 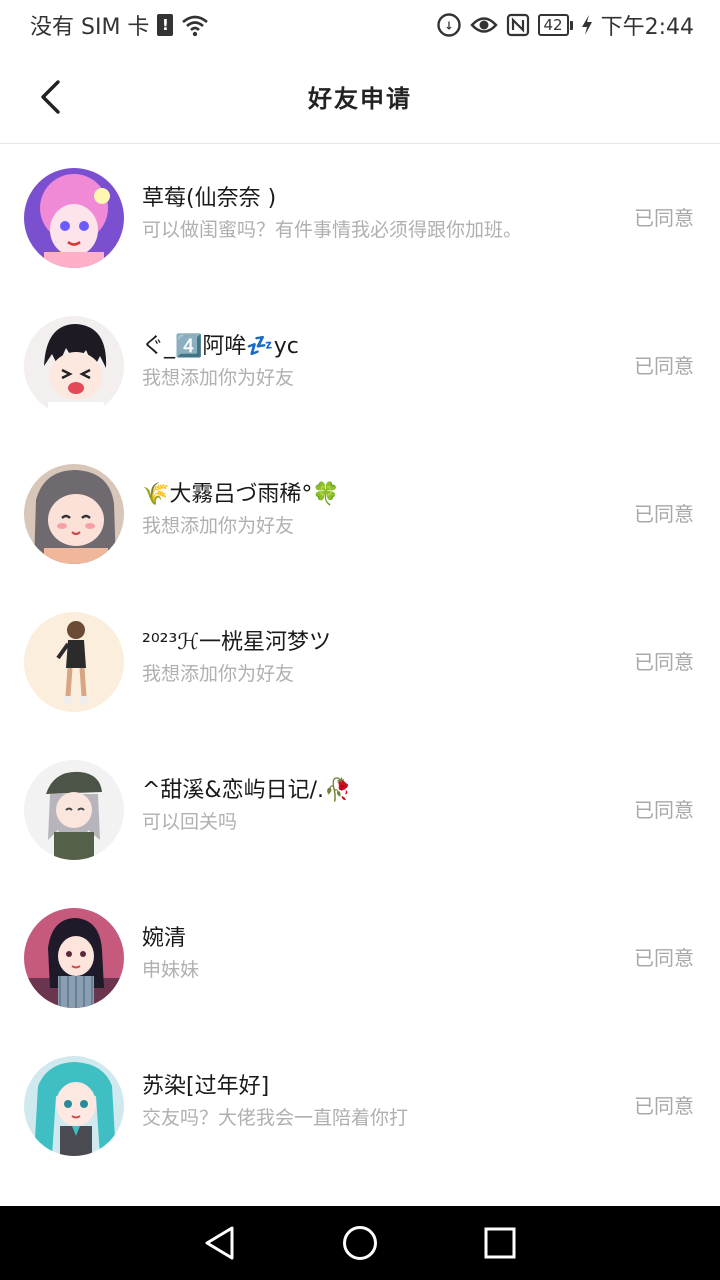 What do you see at coordinates (360, 25) in the screenshot?
I see `status-bar: 没有 SIM 卡 ! ↓ 42 下午2:44` at bounding box center [360, 25].